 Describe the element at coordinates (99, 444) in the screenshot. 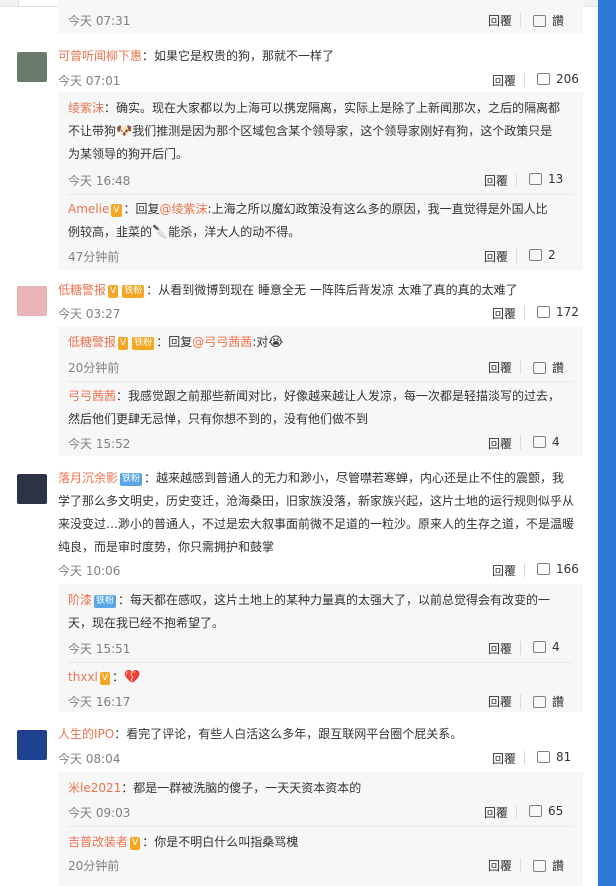

I see `timestamp: 今天 15:52` at that location.